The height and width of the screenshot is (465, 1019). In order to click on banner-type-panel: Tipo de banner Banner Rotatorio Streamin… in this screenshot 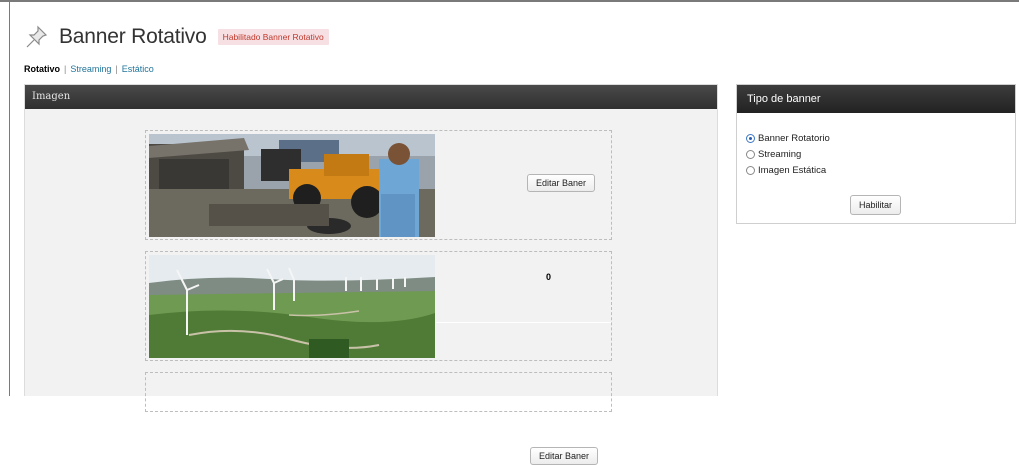, I will do `click(876, 154)`.